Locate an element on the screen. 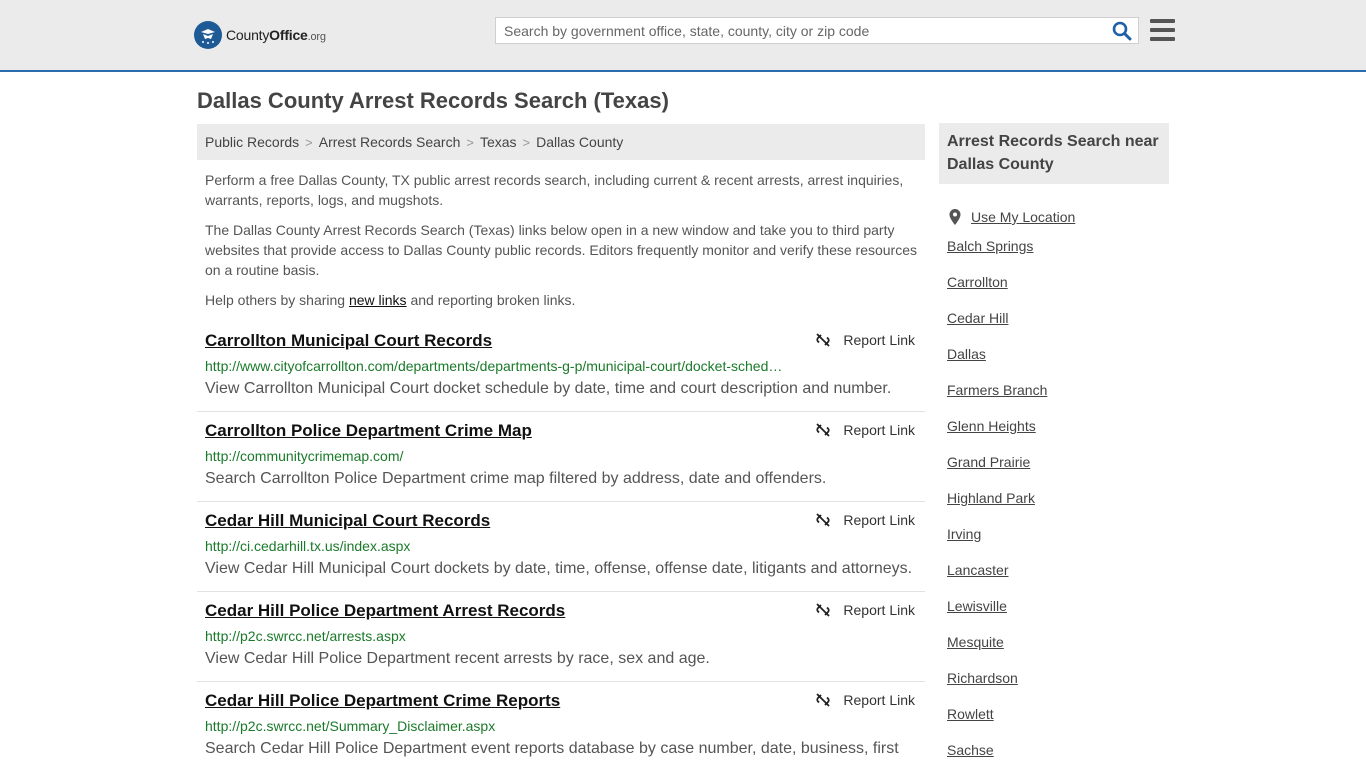 This screenshot has width=1366, height=775. list-item: Rowlett is located at coordinates (1057, 721).